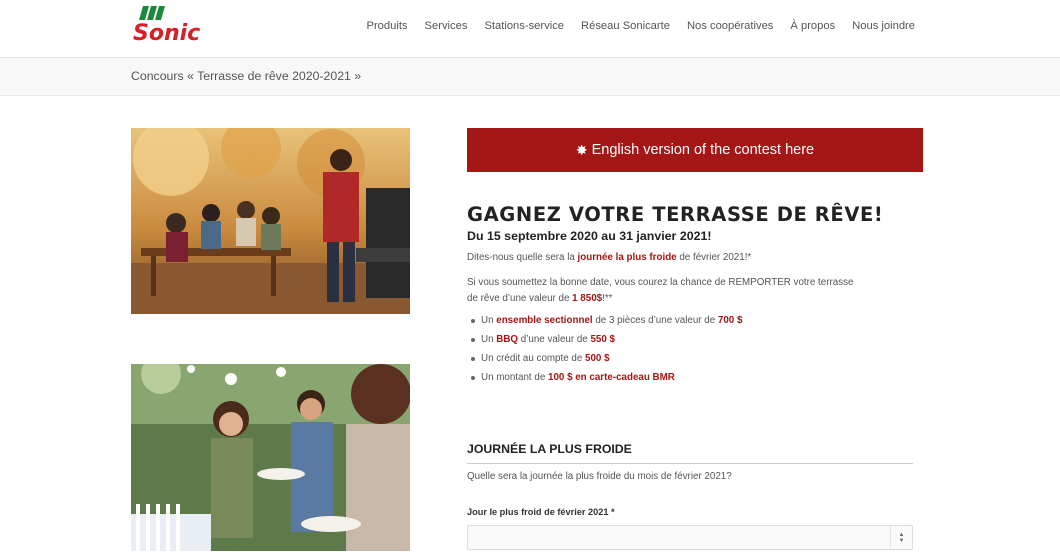 The image size is (1060, 557). I want to click on photo-bbq-terrace-icon, so click(270, 221).